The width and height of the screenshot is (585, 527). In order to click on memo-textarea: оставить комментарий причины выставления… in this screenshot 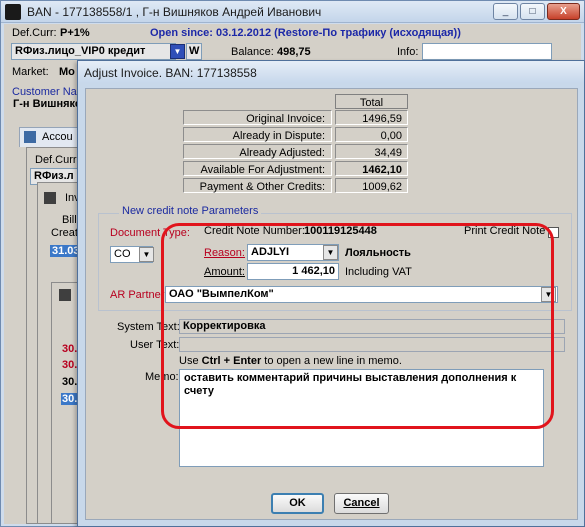, I will do `click(361, 418)`.